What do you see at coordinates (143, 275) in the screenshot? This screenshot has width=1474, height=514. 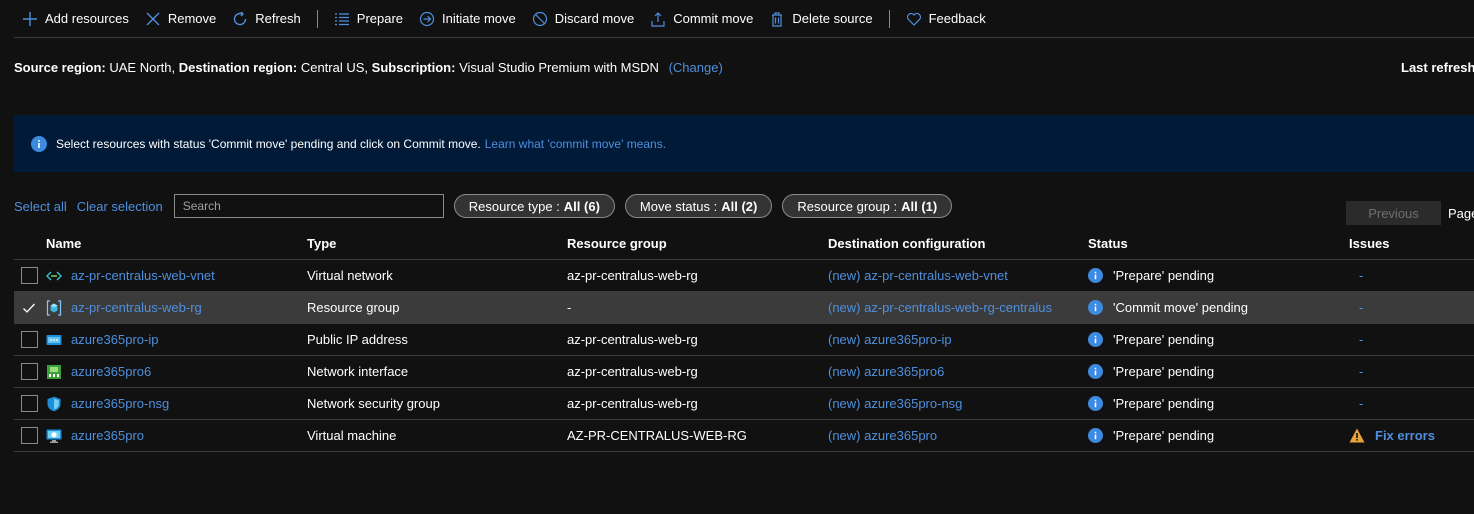 I see `resource-name-link: az-pr-centralus-web-vnet` at bounding box center [143, 275].